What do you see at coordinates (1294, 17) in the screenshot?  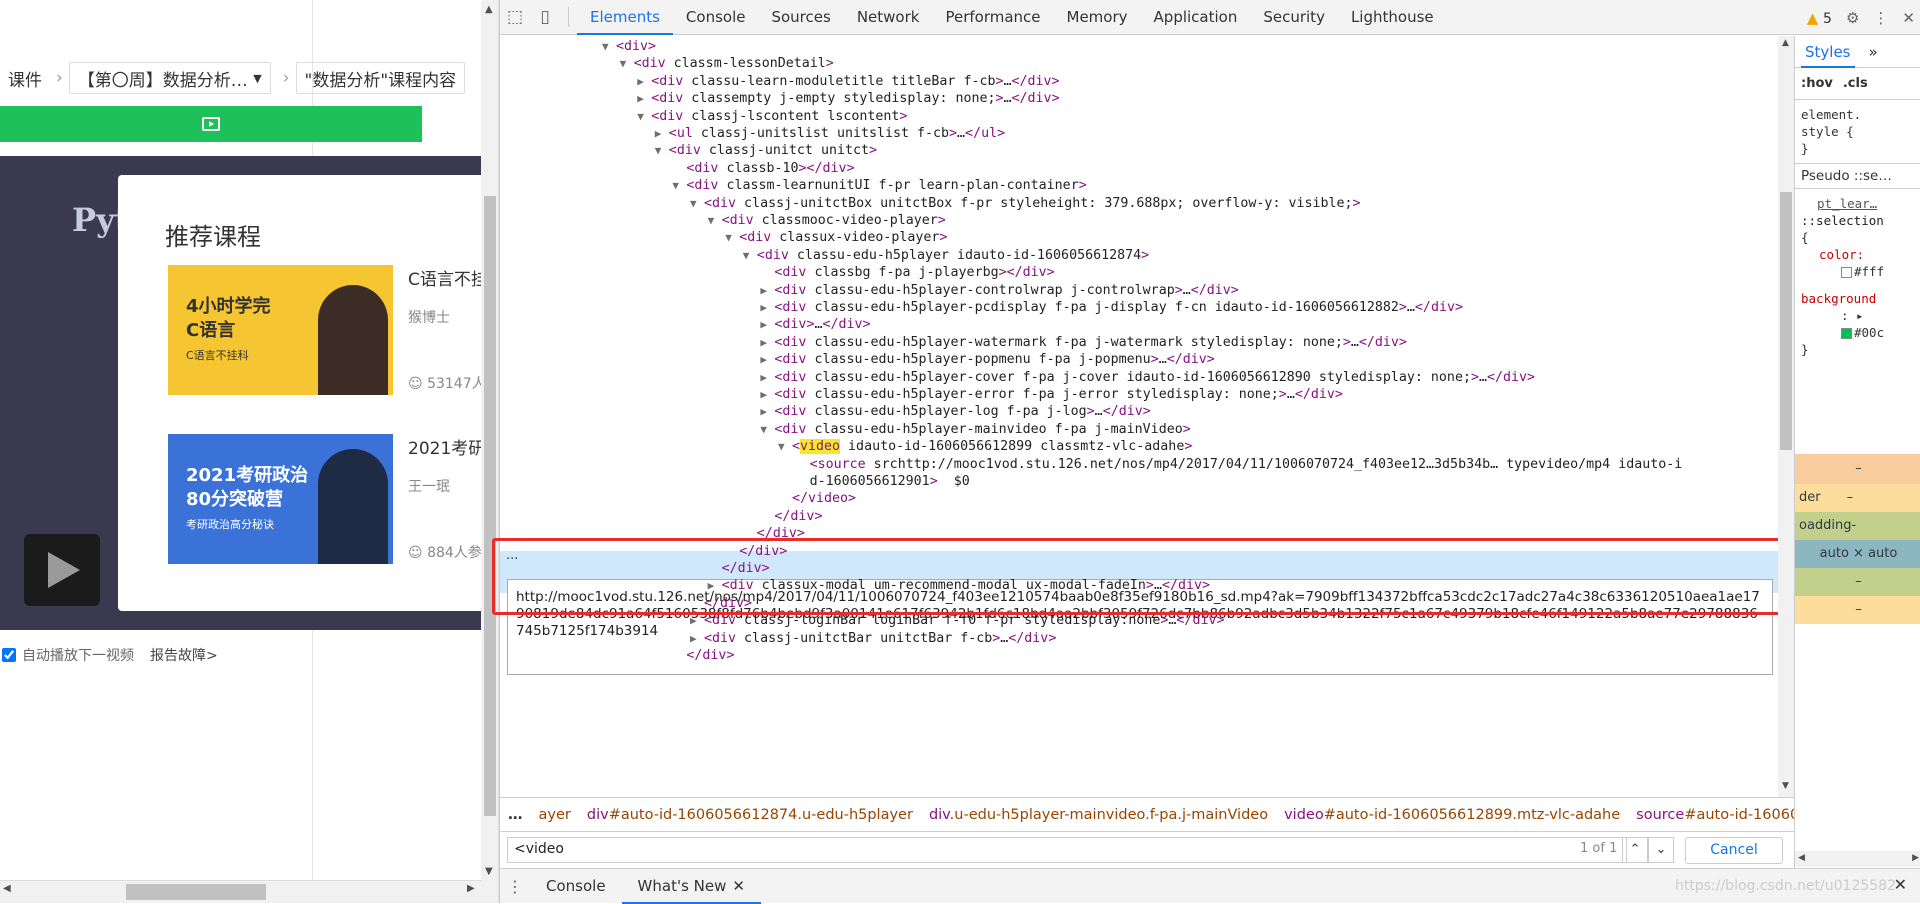 I see `tab-security: Security` at bounding box center [1294, 17].